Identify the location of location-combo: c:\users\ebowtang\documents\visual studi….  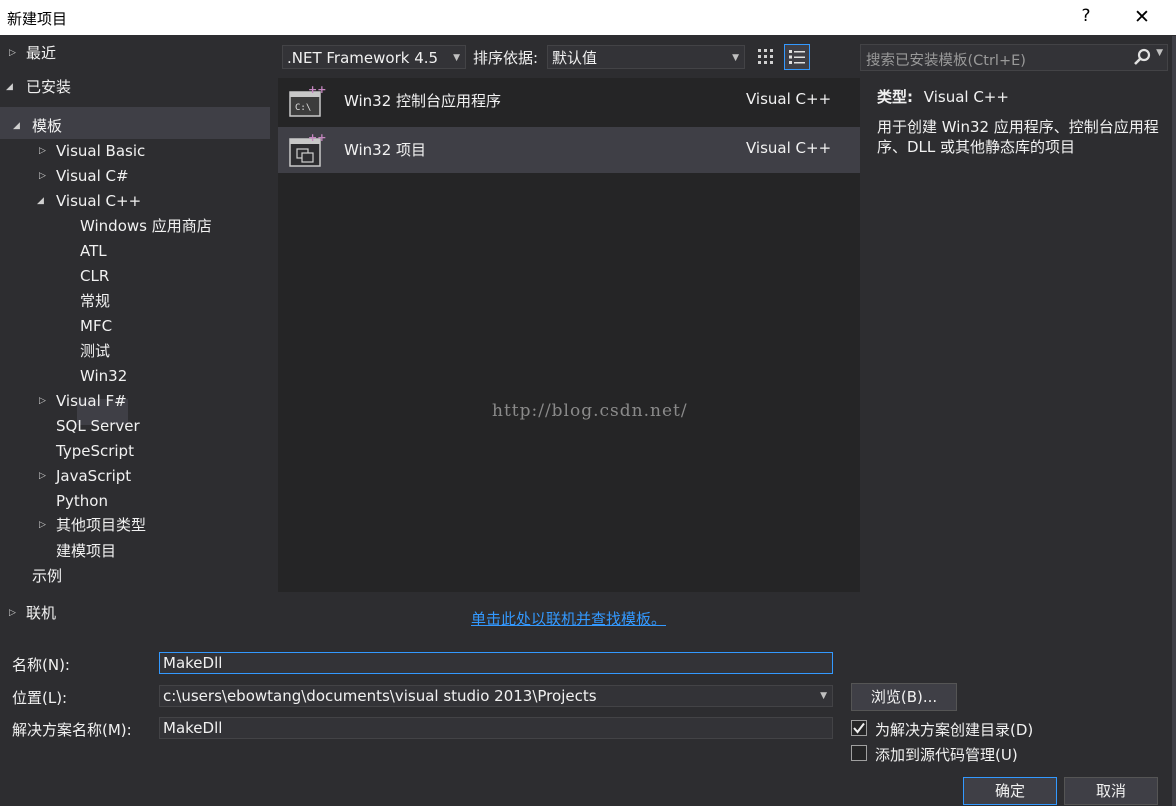
(496, 696).